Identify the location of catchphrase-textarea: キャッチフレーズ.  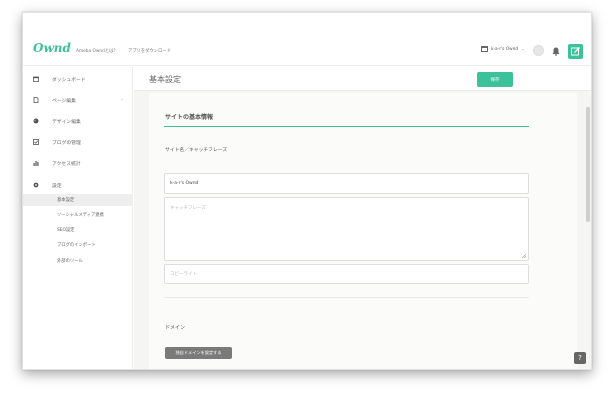
(346, 229).